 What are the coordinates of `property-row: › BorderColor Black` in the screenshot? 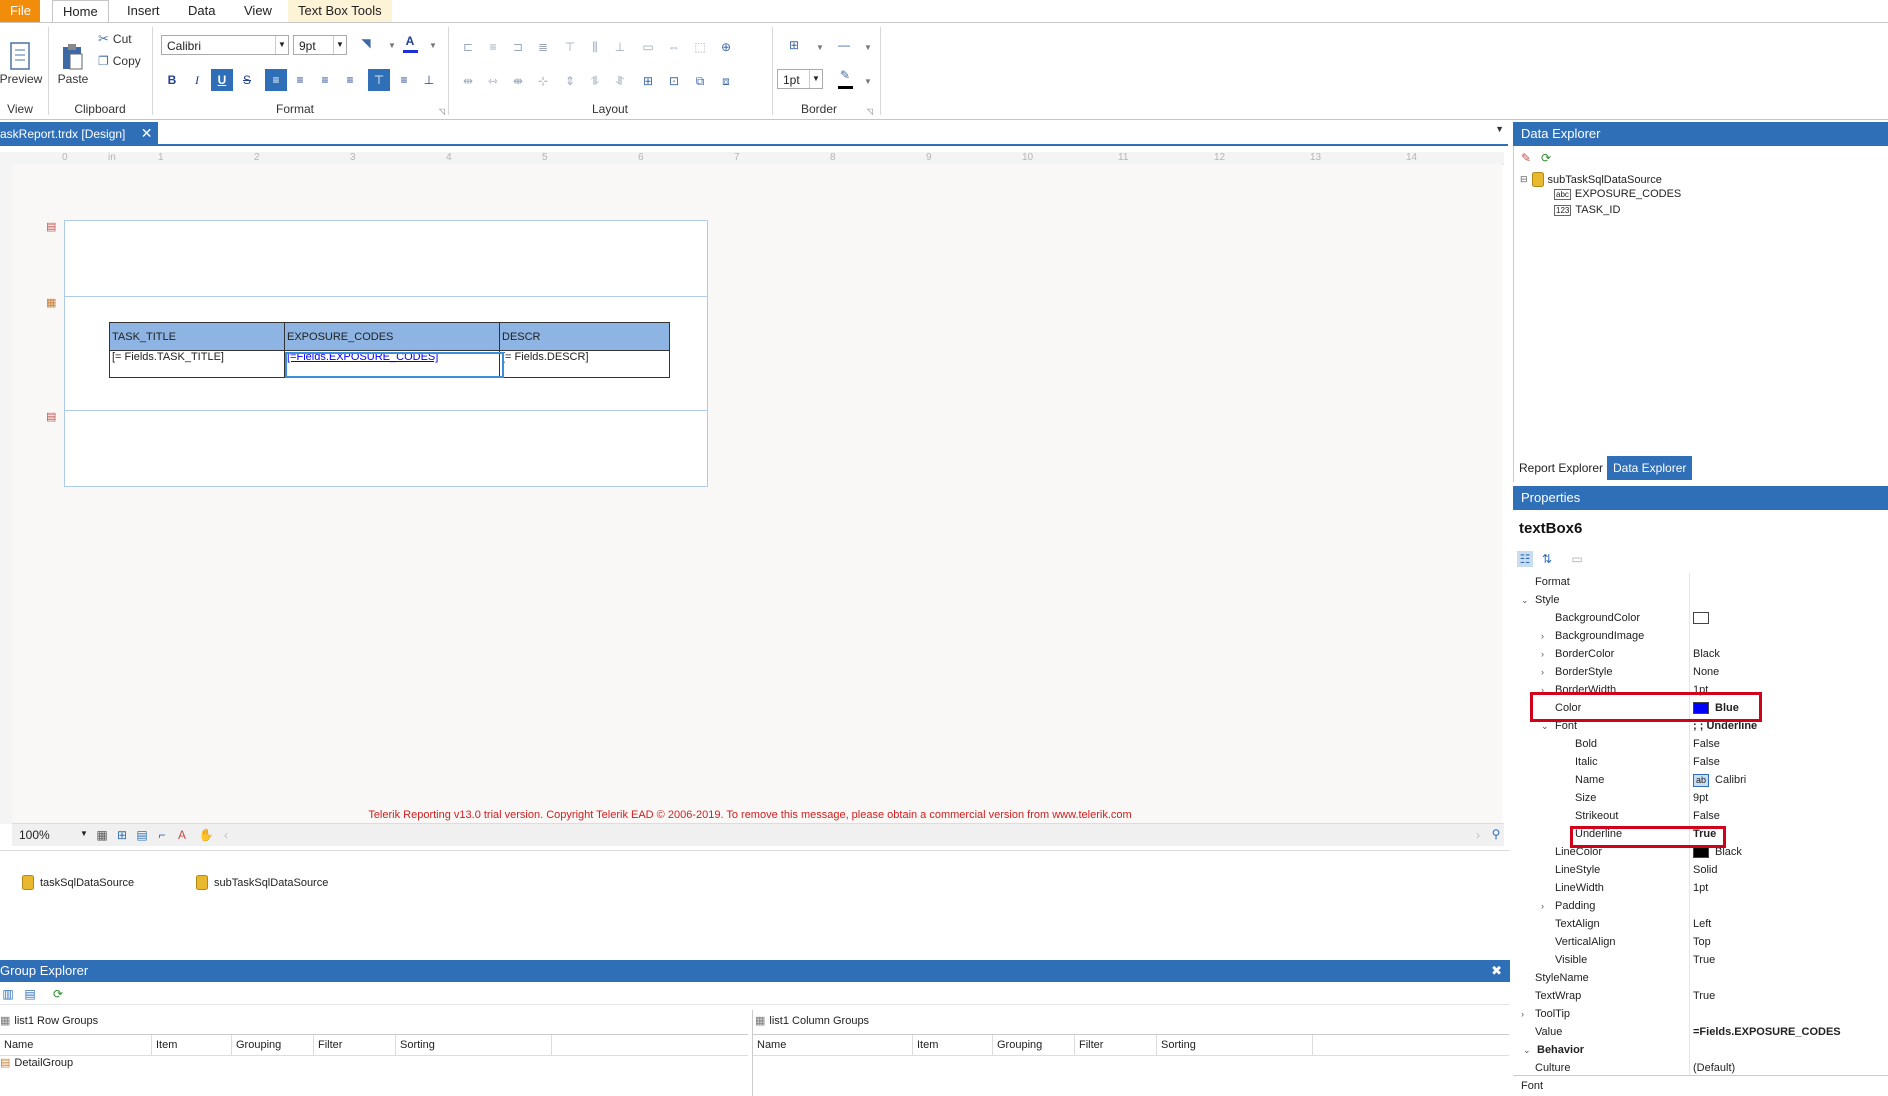 It's located at (1700, 654).